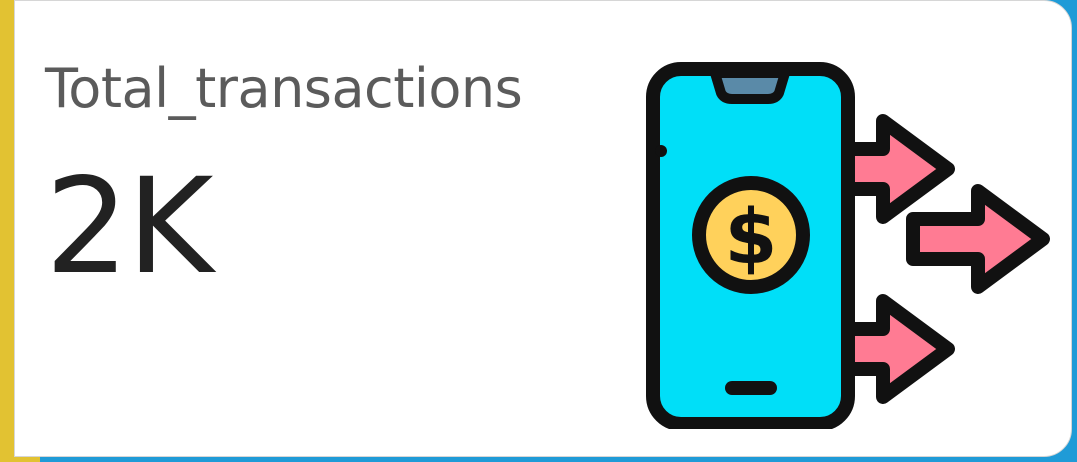  What do you see at coordinates (284, 88) in the screenshot?
I see `kpi-label: Total_transactions` at bounding box center [284, 88].